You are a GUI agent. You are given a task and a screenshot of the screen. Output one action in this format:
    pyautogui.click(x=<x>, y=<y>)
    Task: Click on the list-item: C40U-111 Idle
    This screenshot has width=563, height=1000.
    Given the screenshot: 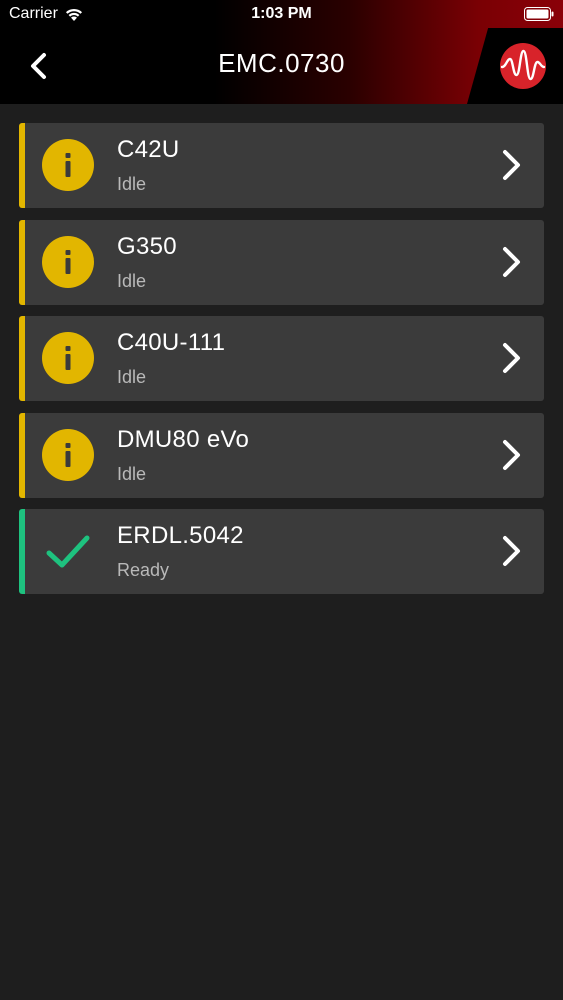 What is the action you would take?
    pyautogui.click(x=281, y=358)
    